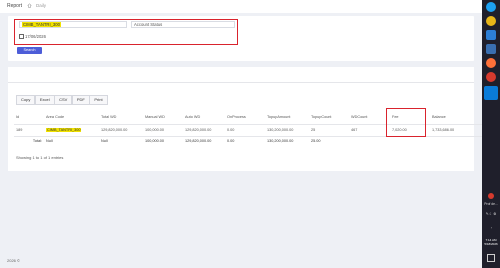  What do you see at coordinates (15, 6) in the screenshot?
I see `page-title: Report` at bounding box center [15, 6].